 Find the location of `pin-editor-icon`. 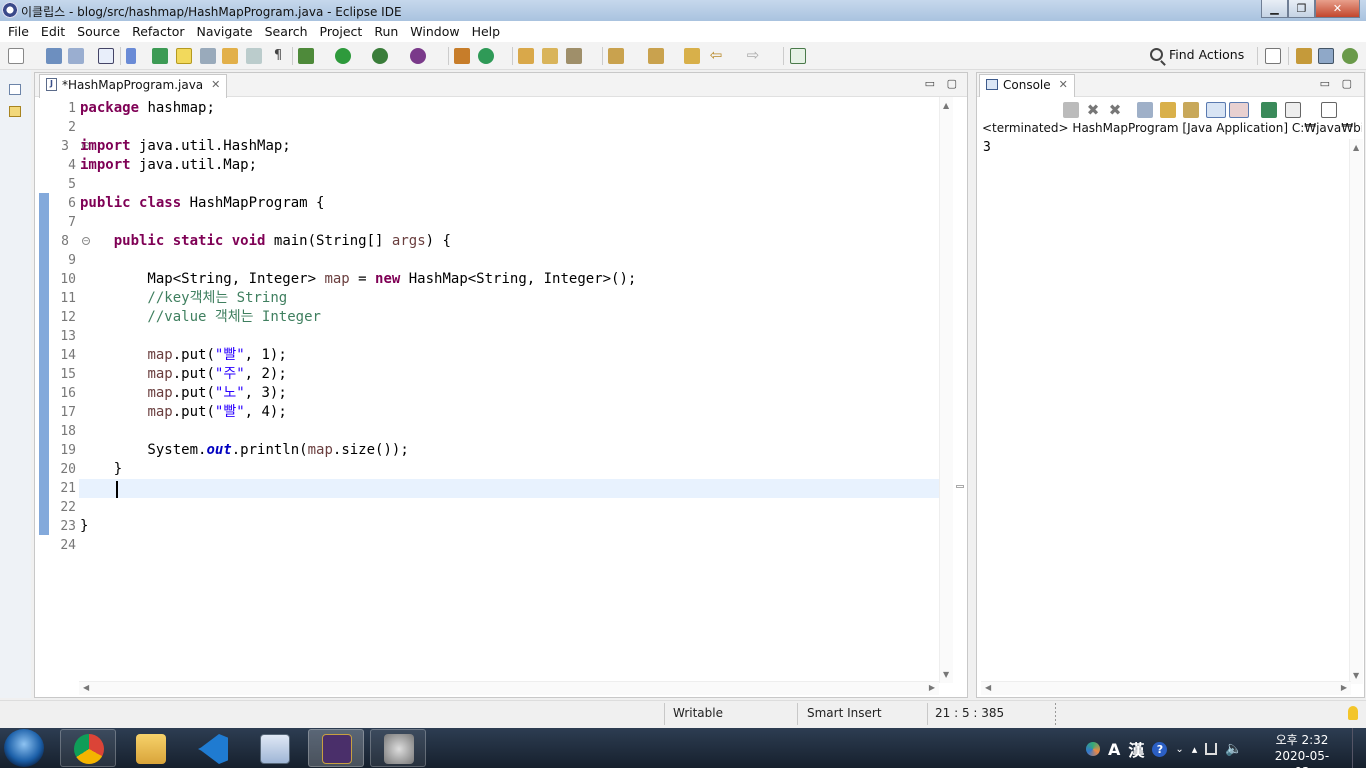

pin-editor-icon is located at coordinates (798, 56).